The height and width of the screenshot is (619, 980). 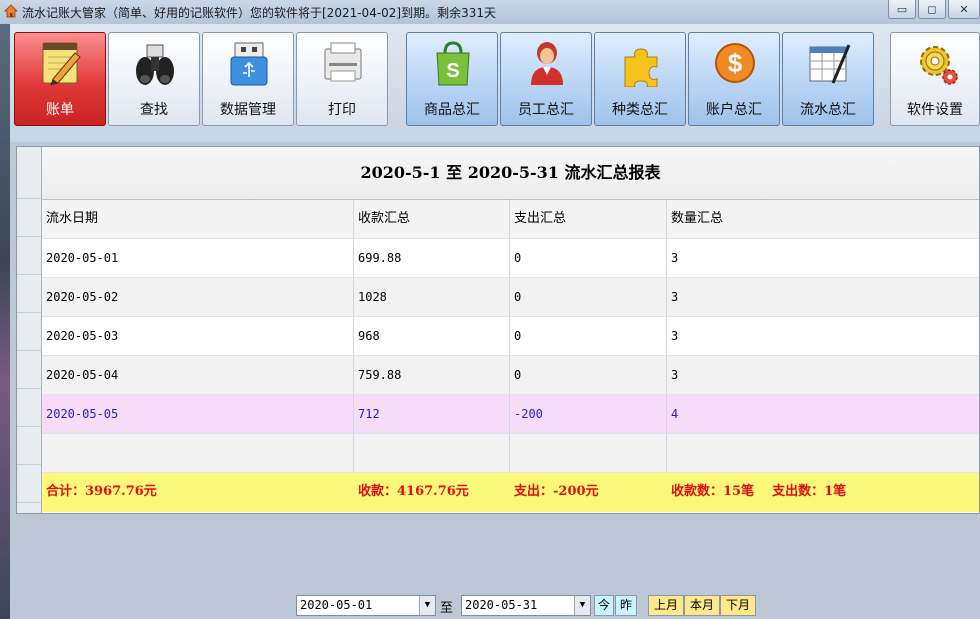 I want to click on cell-income: 968, so click(x=432, y=336).